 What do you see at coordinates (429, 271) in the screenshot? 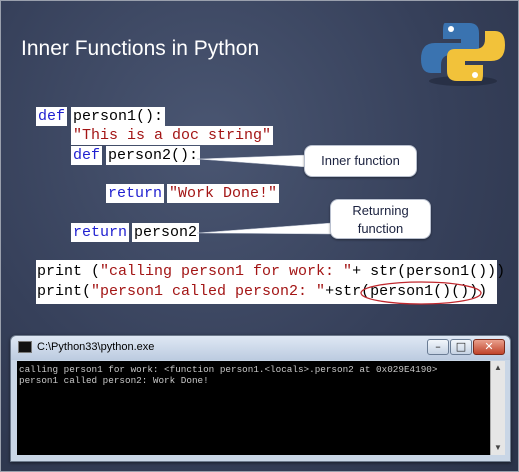
I see `print1-expr: + str(person1()))` at bounding box center [429, 271].